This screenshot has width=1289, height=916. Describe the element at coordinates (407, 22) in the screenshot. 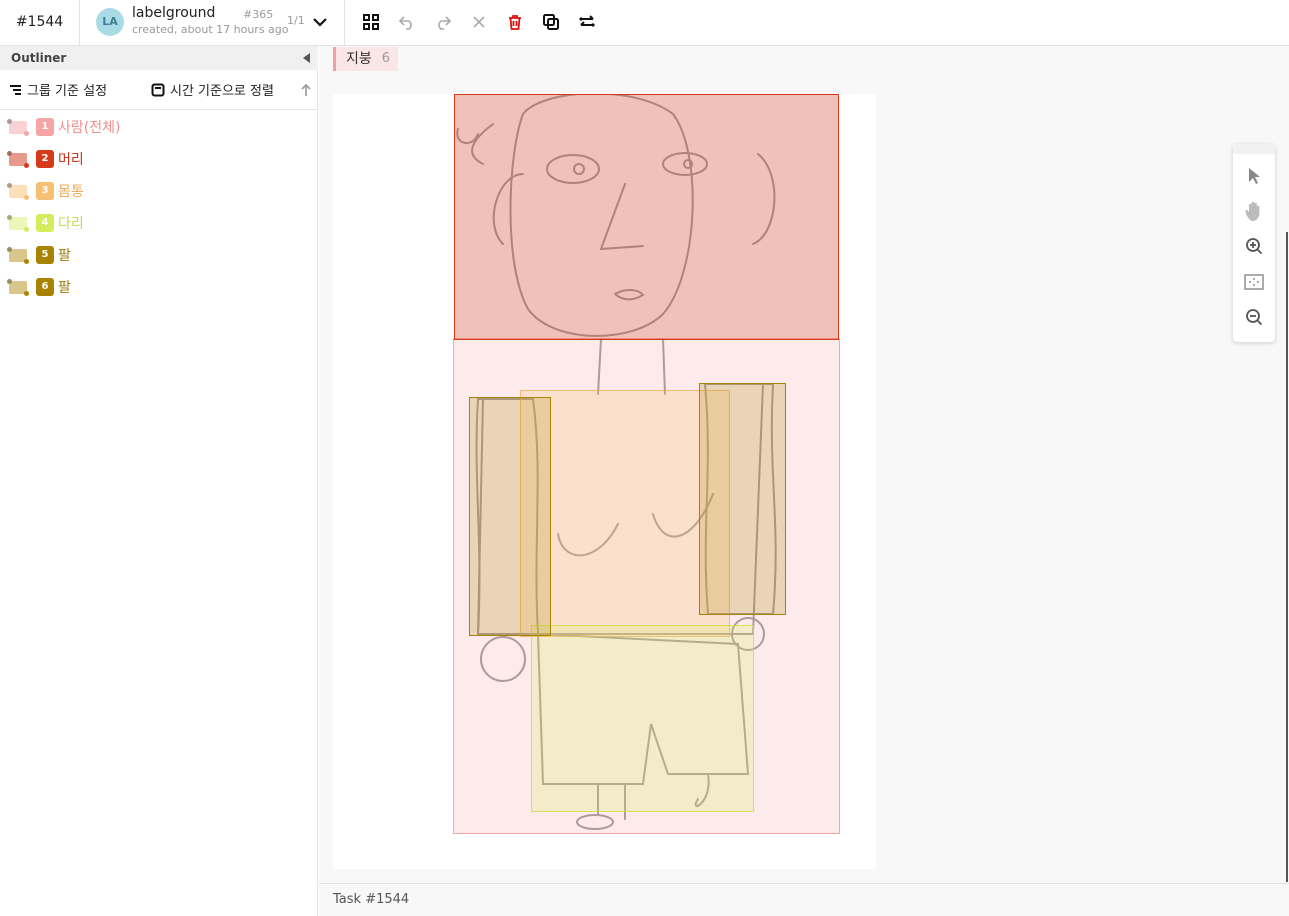

I see `undo-icon` at that location.